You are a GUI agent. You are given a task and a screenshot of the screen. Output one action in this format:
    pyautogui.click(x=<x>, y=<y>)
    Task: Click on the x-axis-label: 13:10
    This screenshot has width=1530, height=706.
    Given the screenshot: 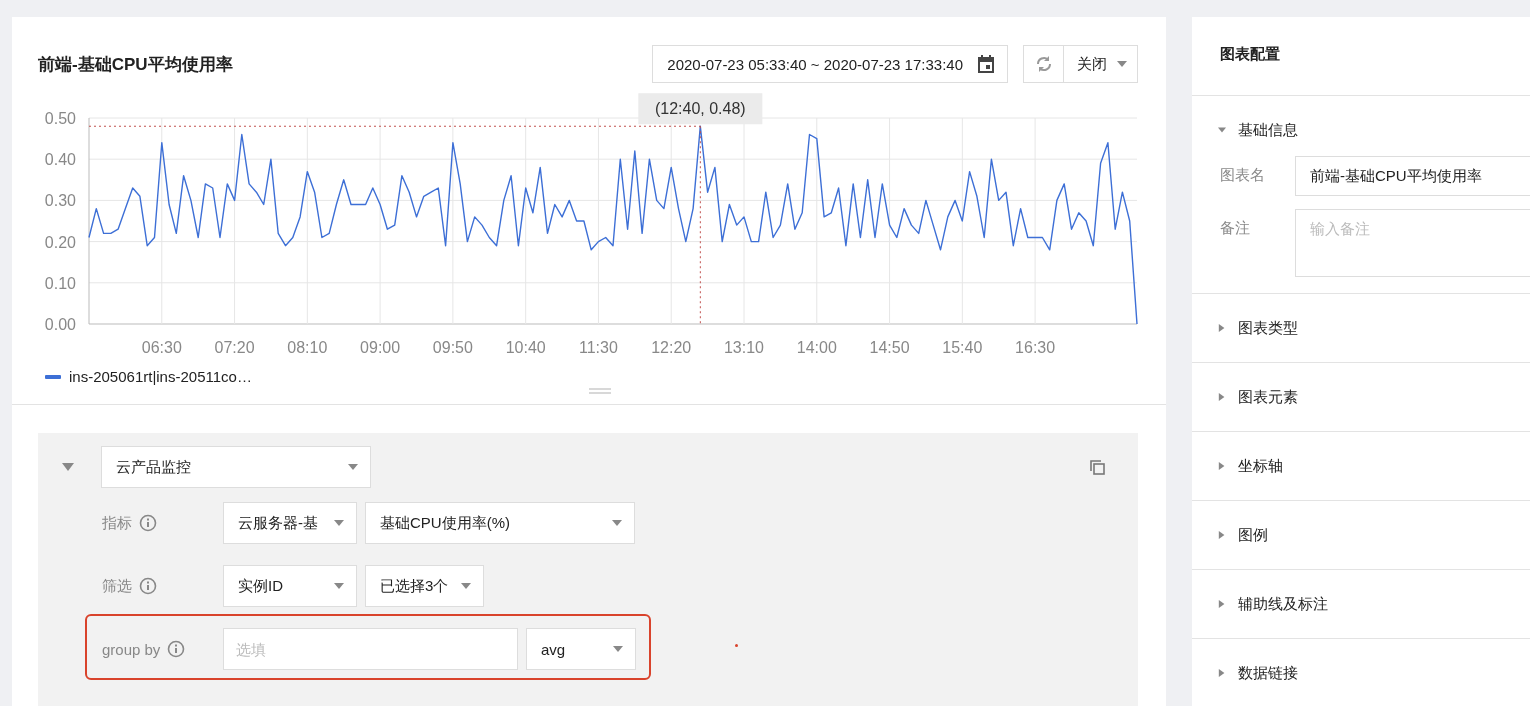 What is the action you would take?
    pyautogui.click(x=744, y=347)
    